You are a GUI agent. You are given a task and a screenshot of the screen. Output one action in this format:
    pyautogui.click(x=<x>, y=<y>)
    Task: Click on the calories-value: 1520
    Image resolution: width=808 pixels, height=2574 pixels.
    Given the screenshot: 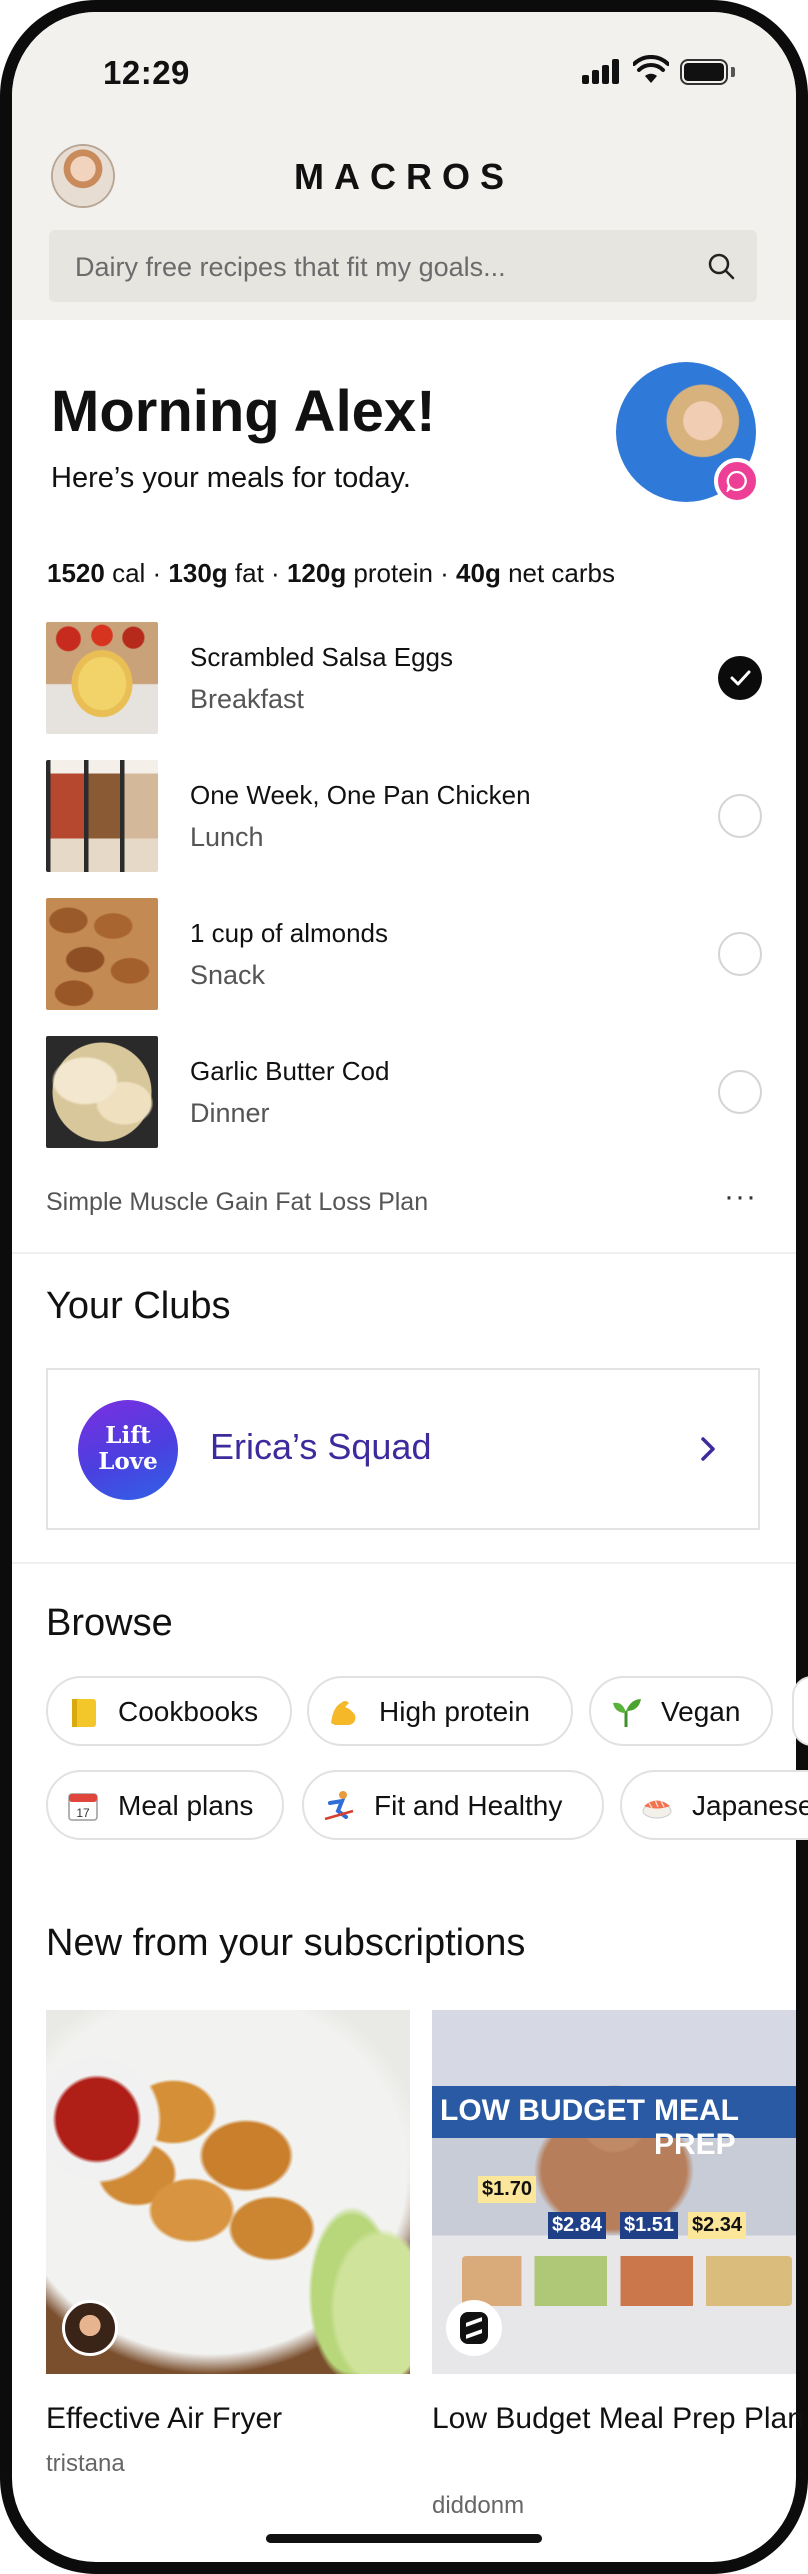 What is the action you would take?
    pyautogui.click(x=76, y=573)
    